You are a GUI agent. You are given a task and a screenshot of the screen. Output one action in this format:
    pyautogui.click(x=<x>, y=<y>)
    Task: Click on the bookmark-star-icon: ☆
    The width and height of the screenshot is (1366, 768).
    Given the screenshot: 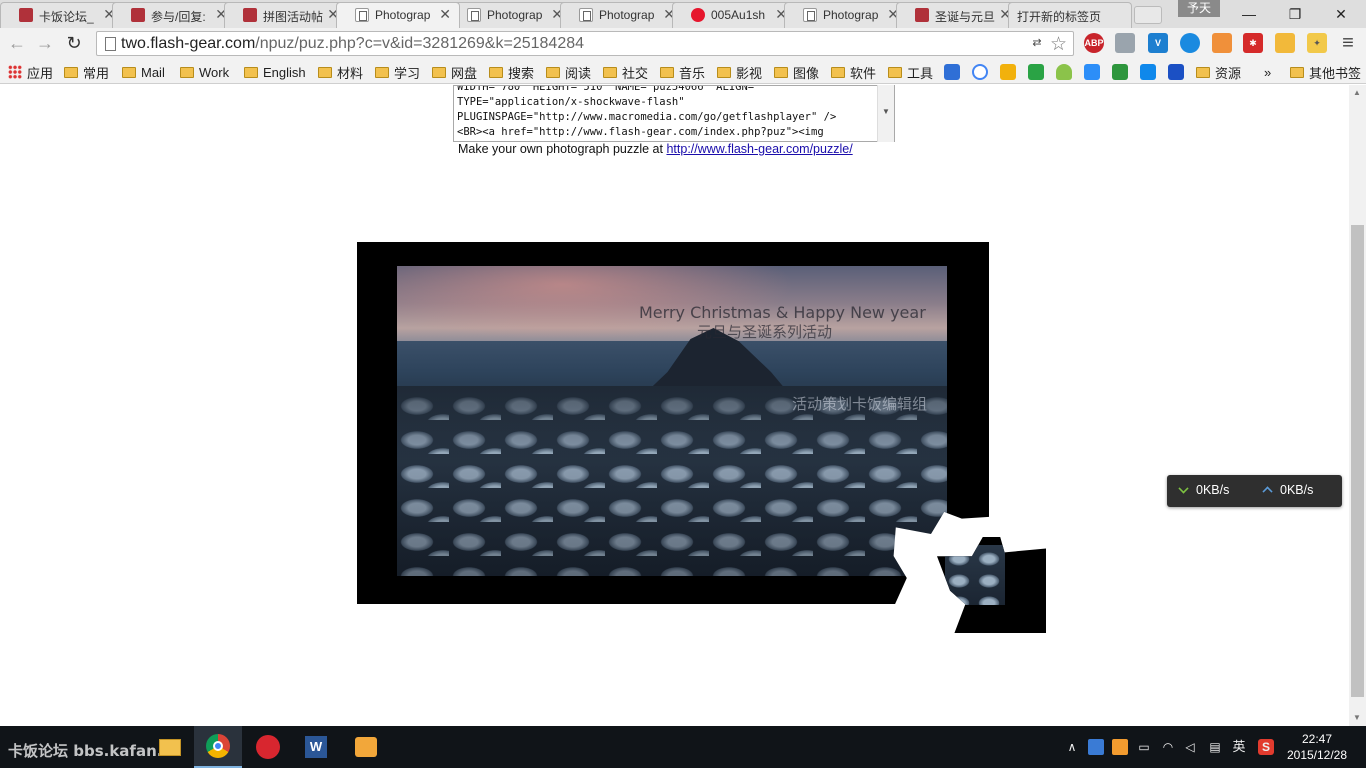 What is the action you would take?
    pyautogui.click(x=1058, y=44)
    